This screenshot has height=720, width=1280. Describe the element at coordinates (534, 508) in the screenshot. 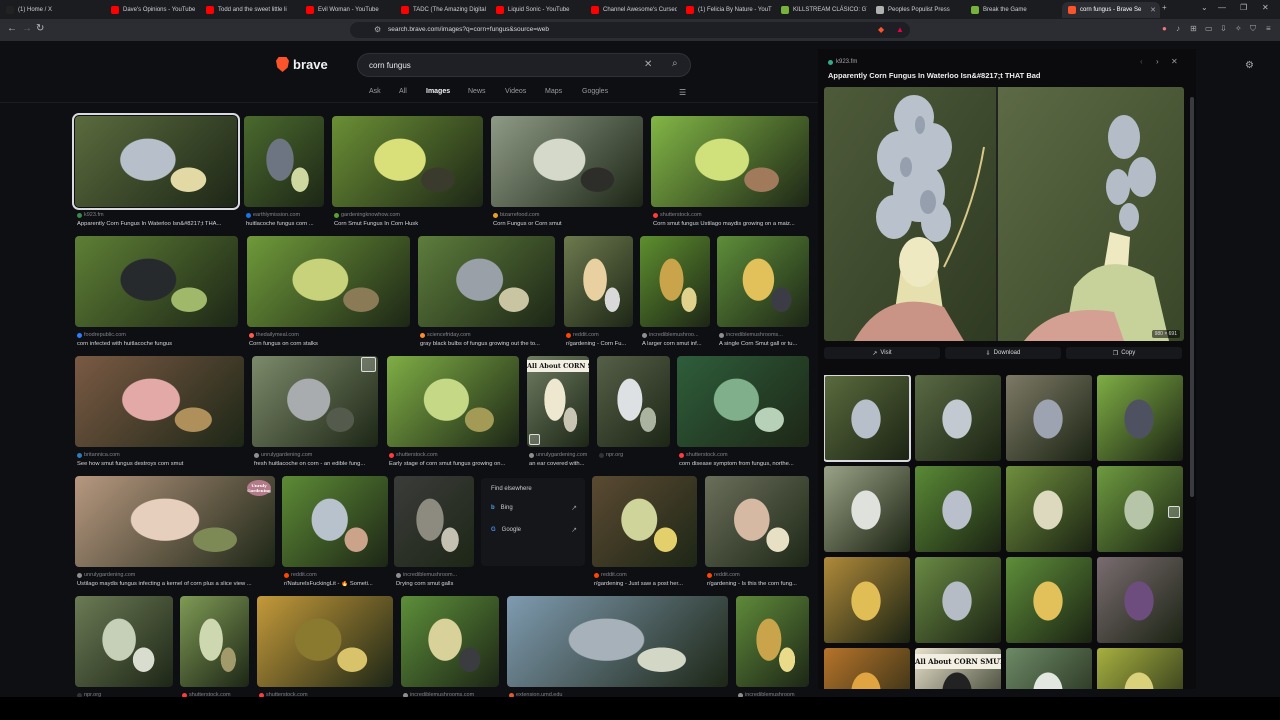

I see `find-on-bing: b Bing ↗` at that location.